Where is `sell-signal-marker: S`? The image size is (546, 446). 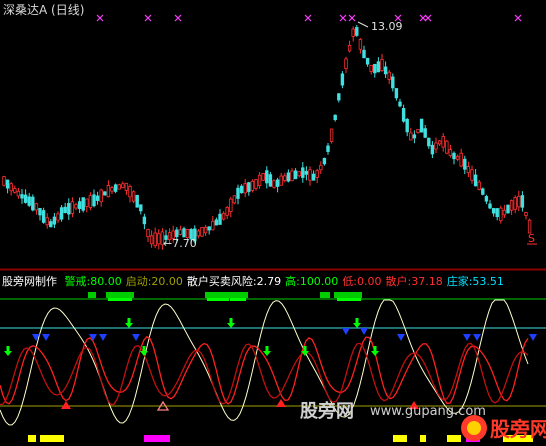 sell-signal-marker: S is located at coordinates (531, 238).